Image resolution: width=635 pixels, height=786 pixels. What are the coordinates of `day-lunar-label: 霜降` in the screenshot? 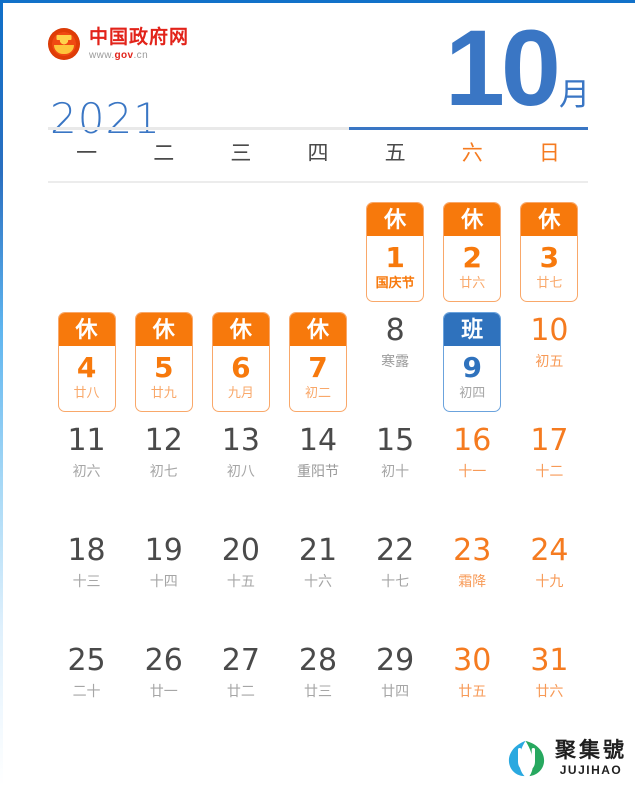 It's located at (472, 581).